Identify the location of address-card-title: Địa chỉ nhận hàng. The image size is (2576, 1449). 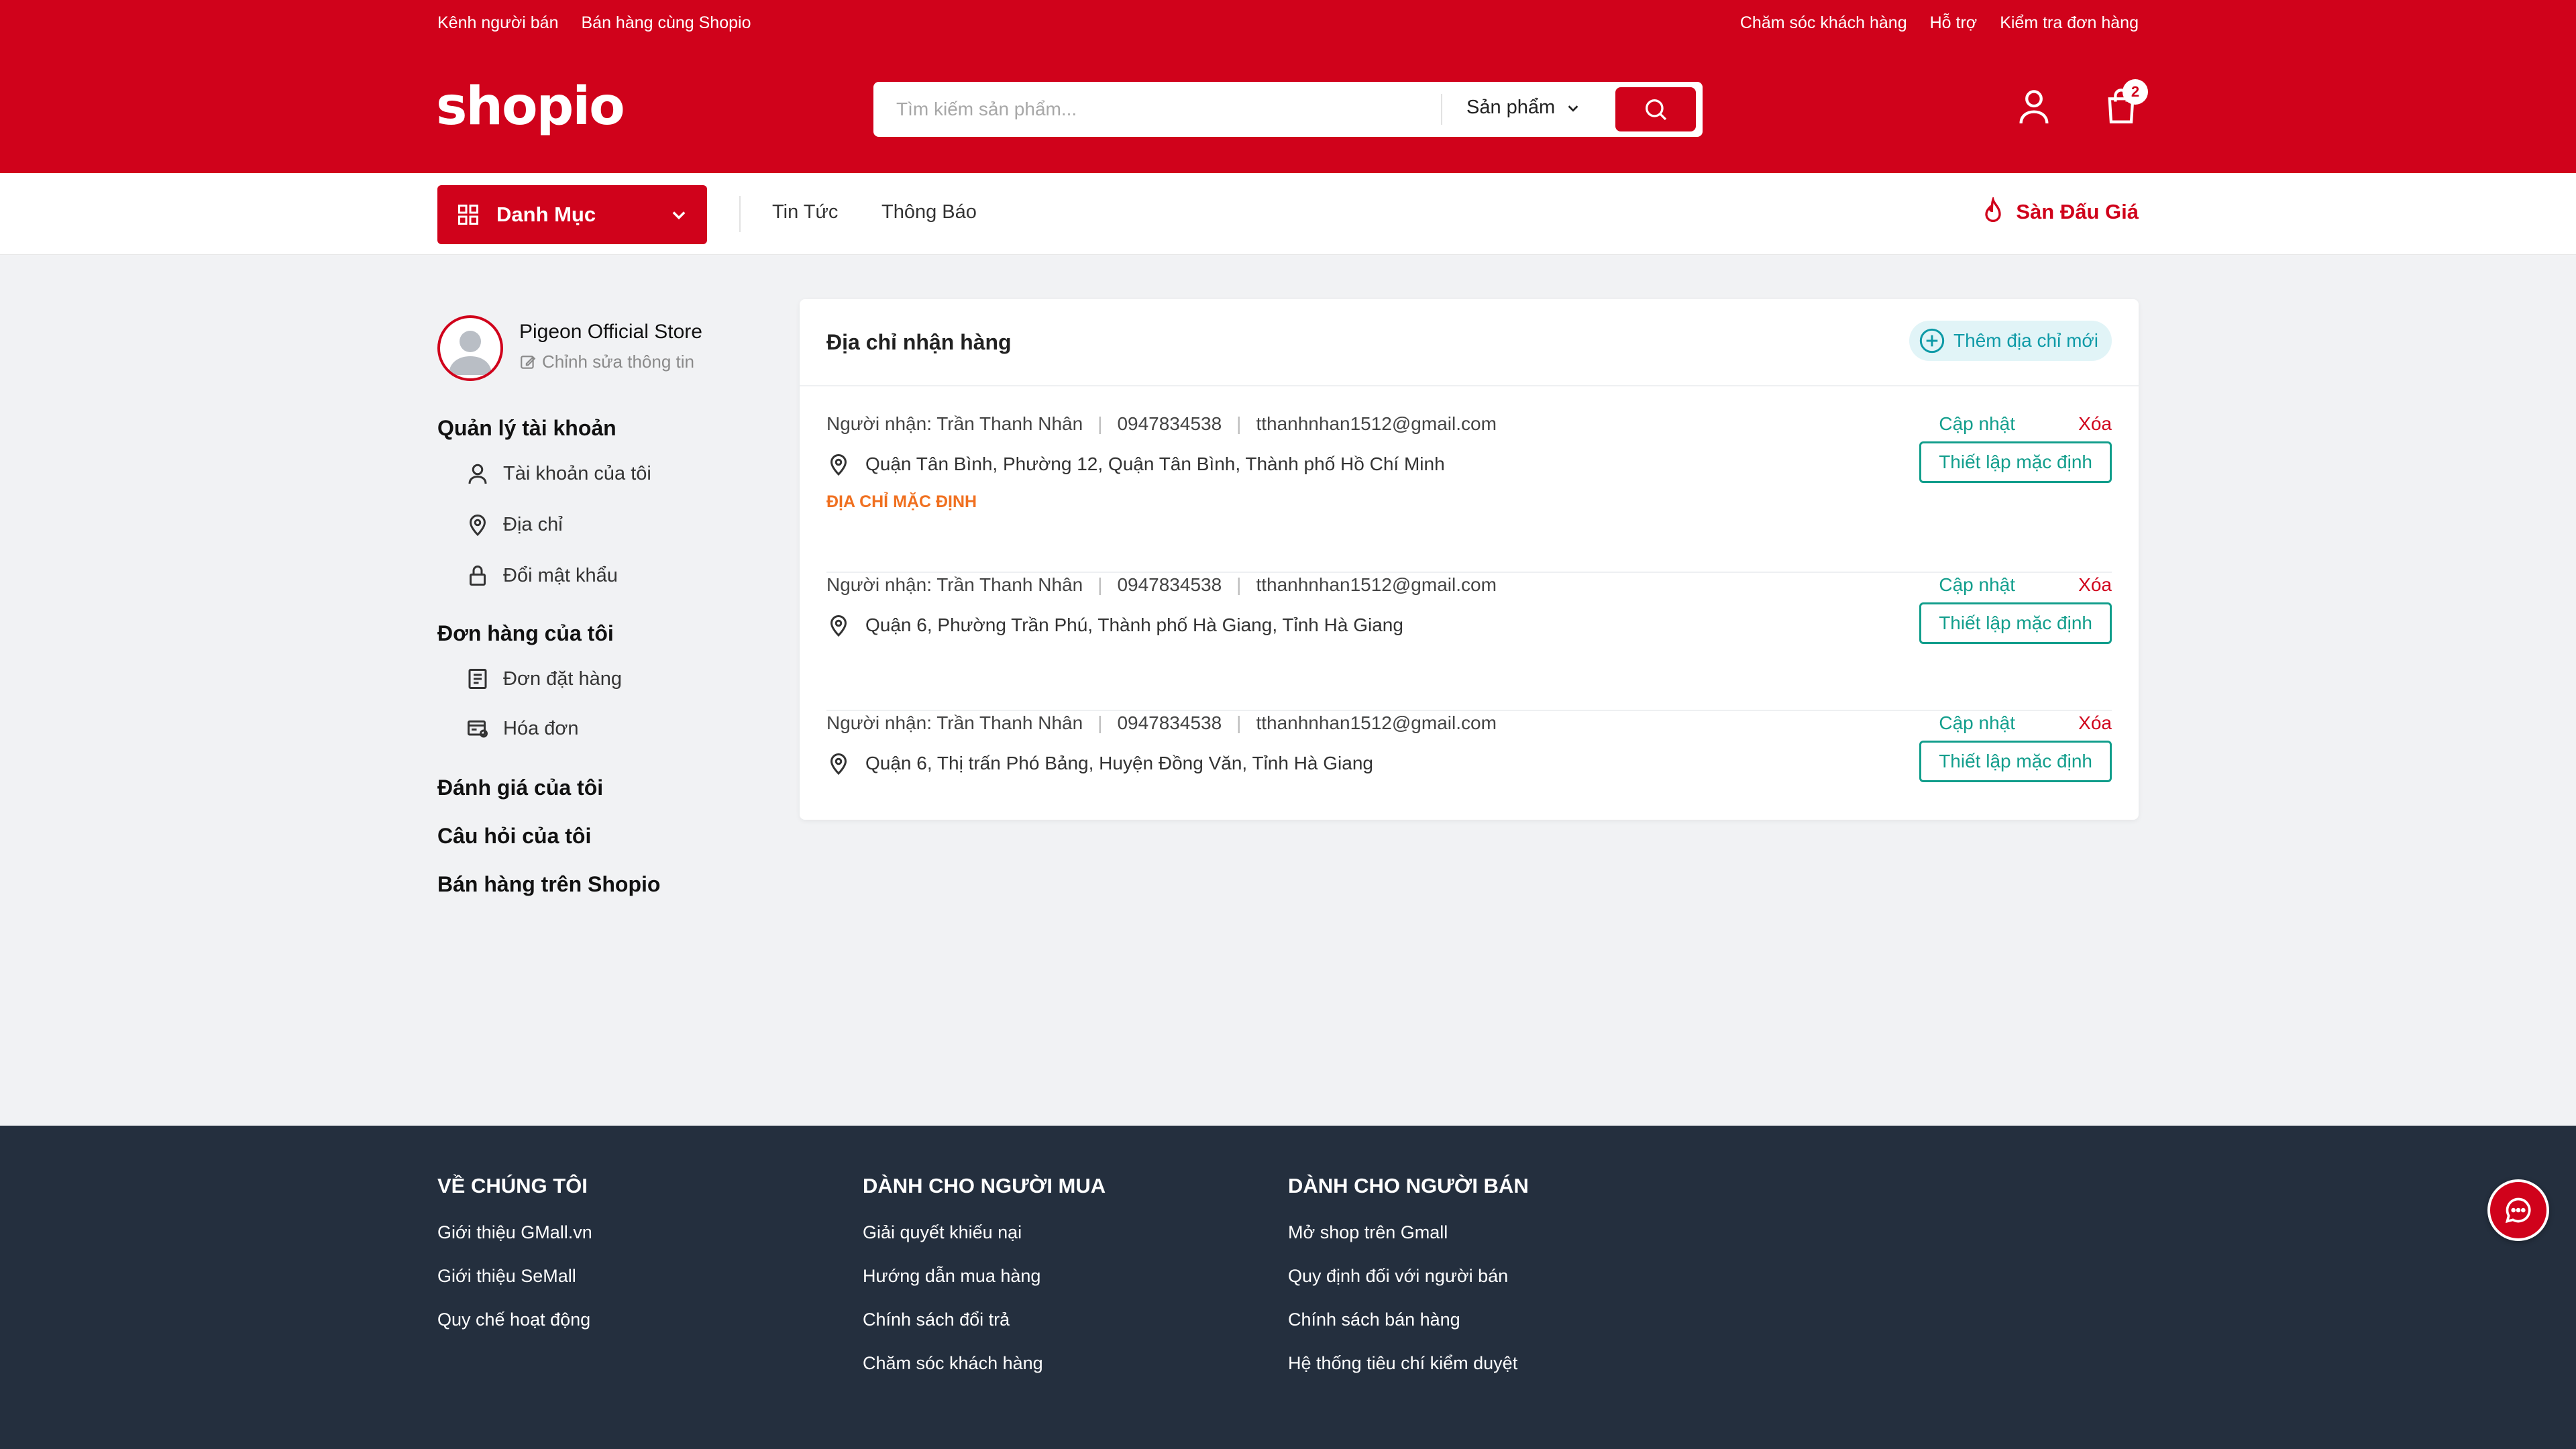
(919, 342).